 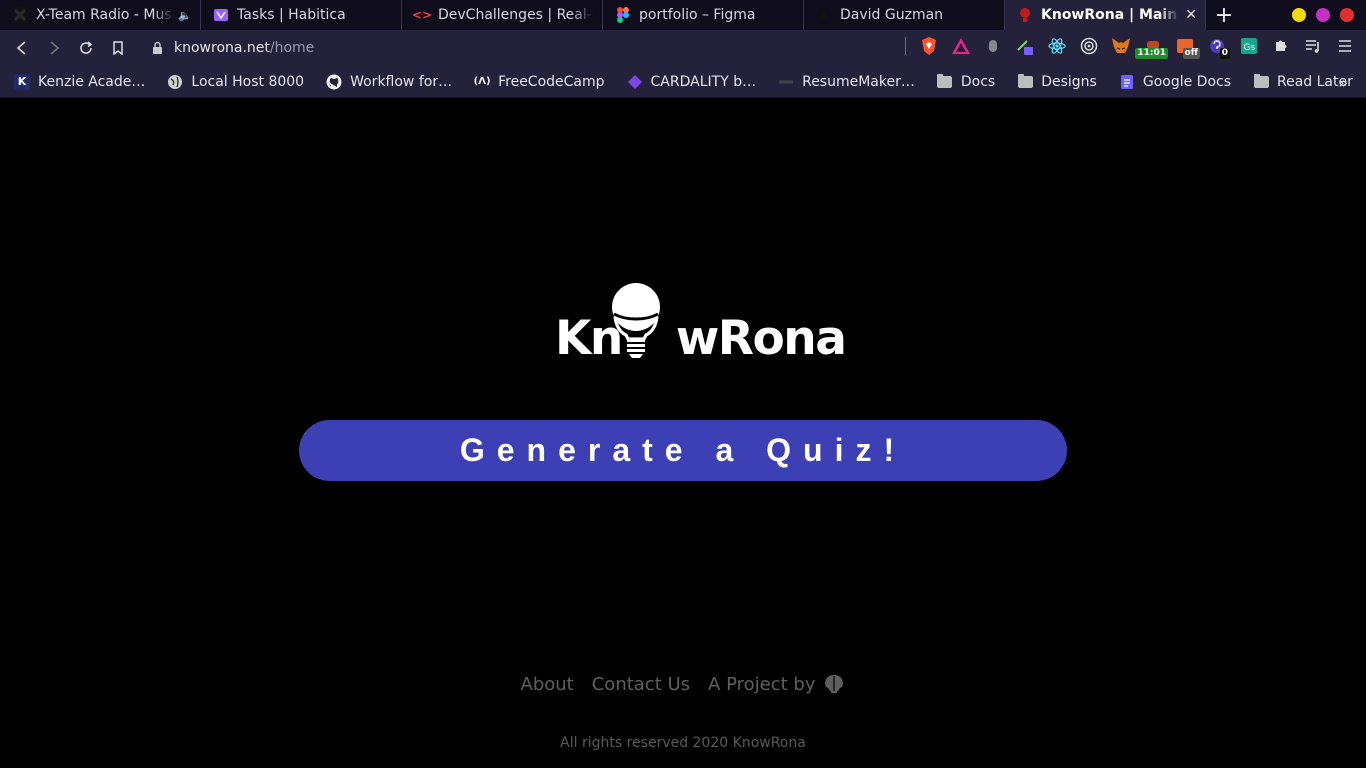 What do you see at coordinates (1151, 47) in the screenshot?
I see `timer-extension-icon: 11:01` at bounding box center [1151, 47].